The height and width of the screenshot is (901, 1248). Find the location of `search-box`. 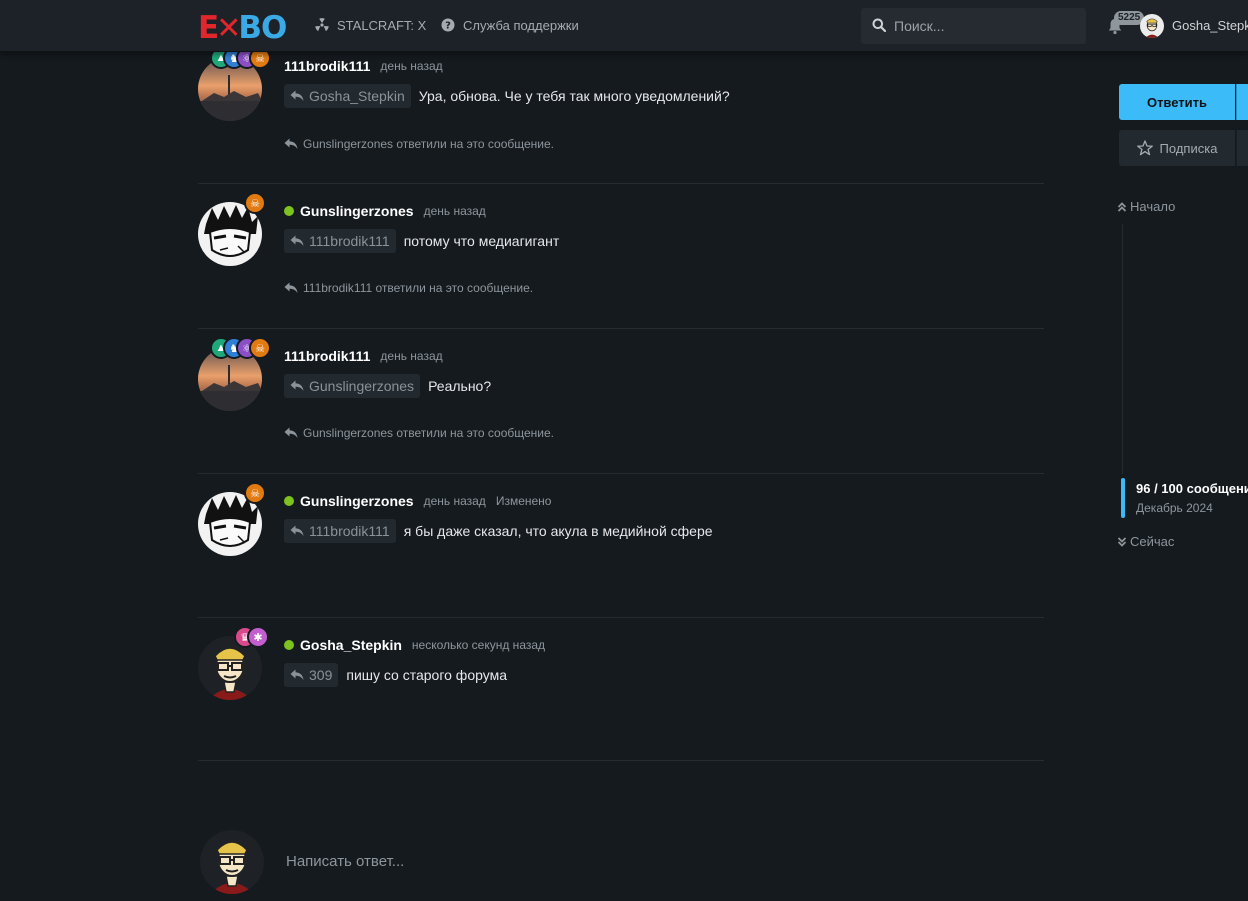

search-box is located at coordinates (973, 26).